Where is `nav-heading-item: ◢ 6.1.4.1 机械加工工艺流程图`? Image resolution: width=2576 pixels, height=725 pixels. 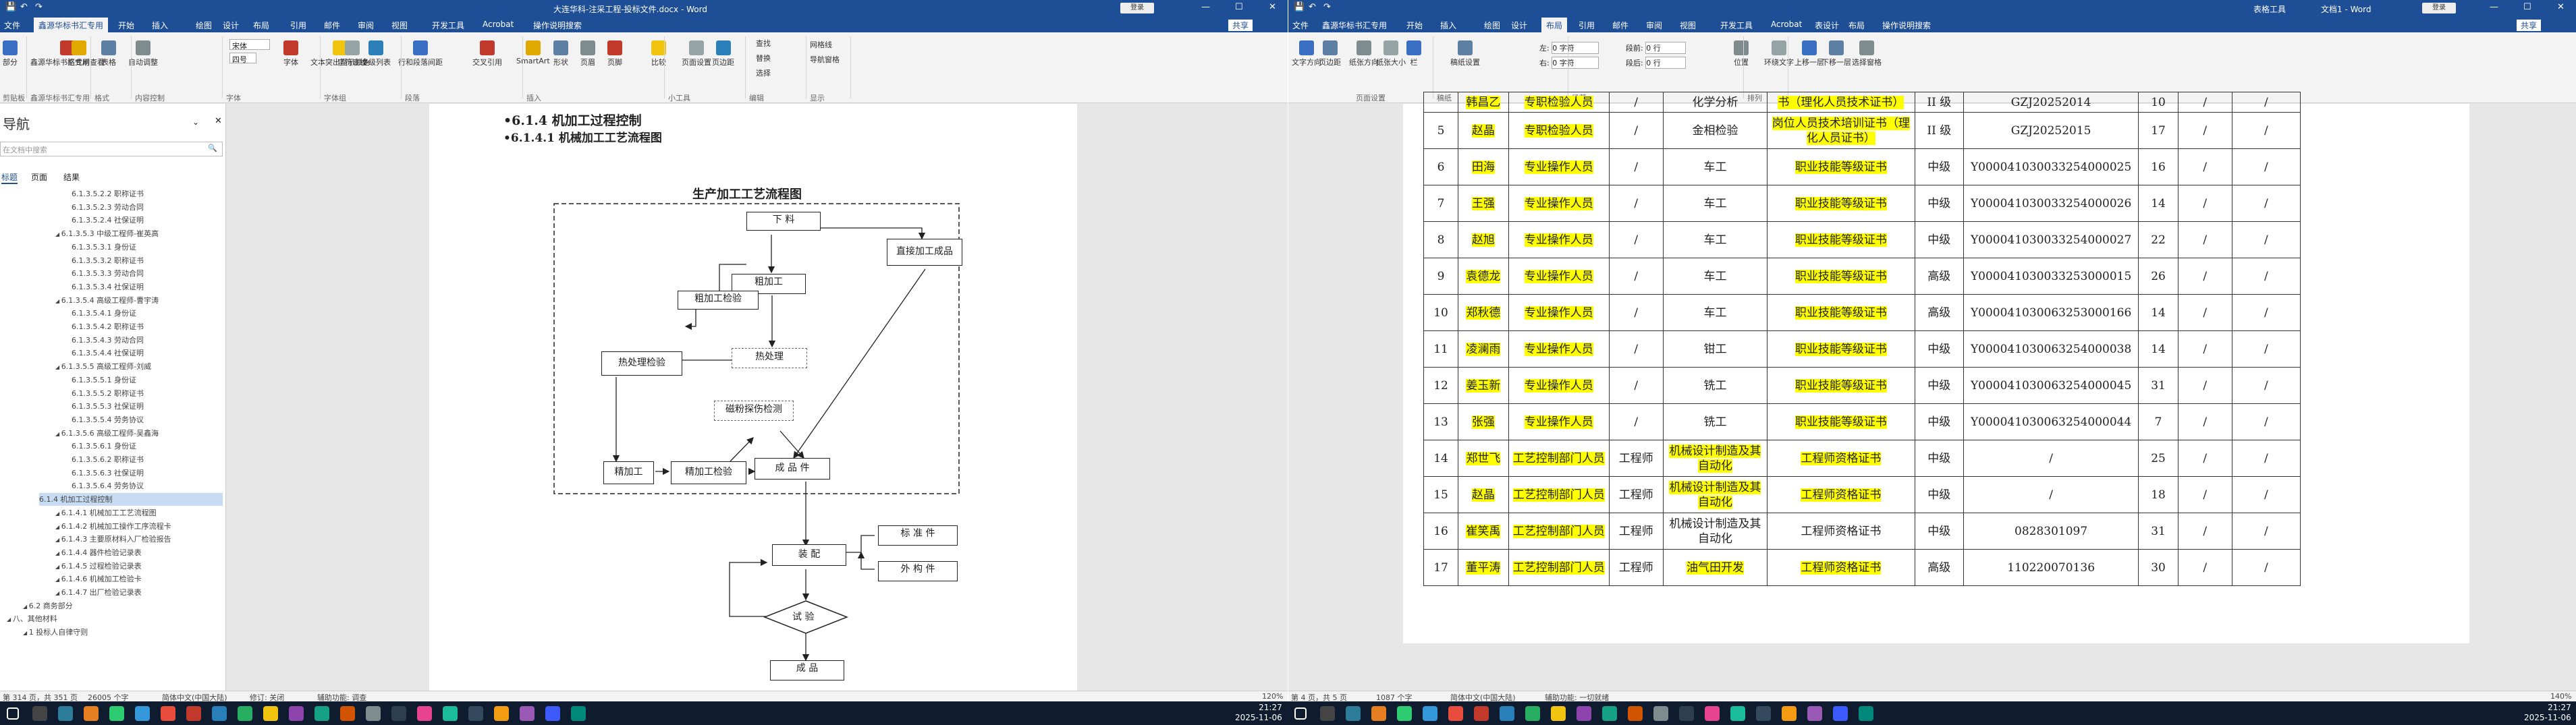 nav-heading-item: ◢ 6.1.4.1 机械加工工艺流程图 is located at coordinates (139, 512).